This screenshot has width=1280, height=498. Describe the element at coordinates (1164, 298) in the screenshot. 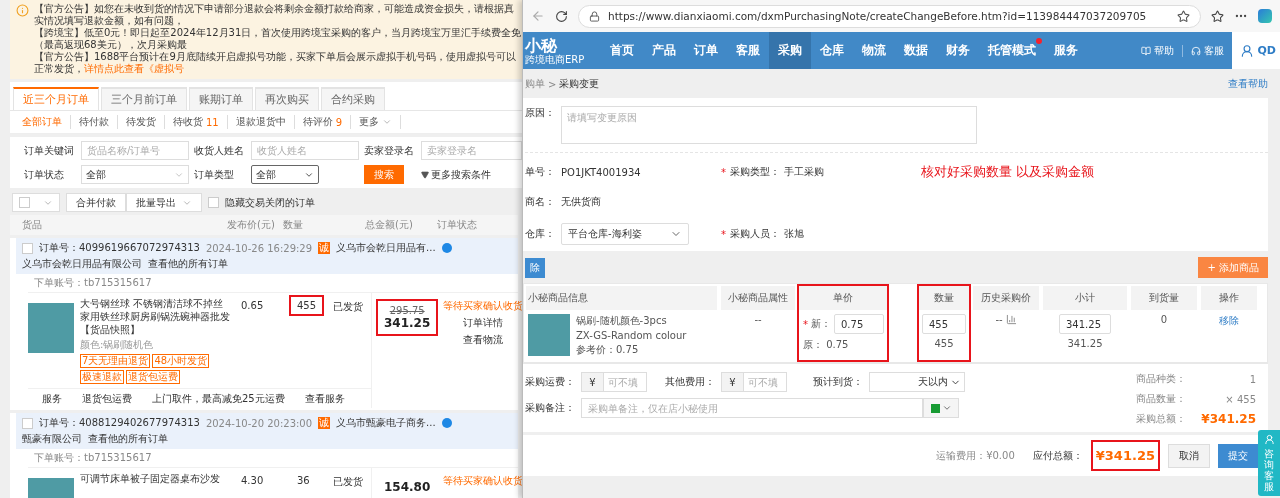

I see `column-header: 到货量` at that location.